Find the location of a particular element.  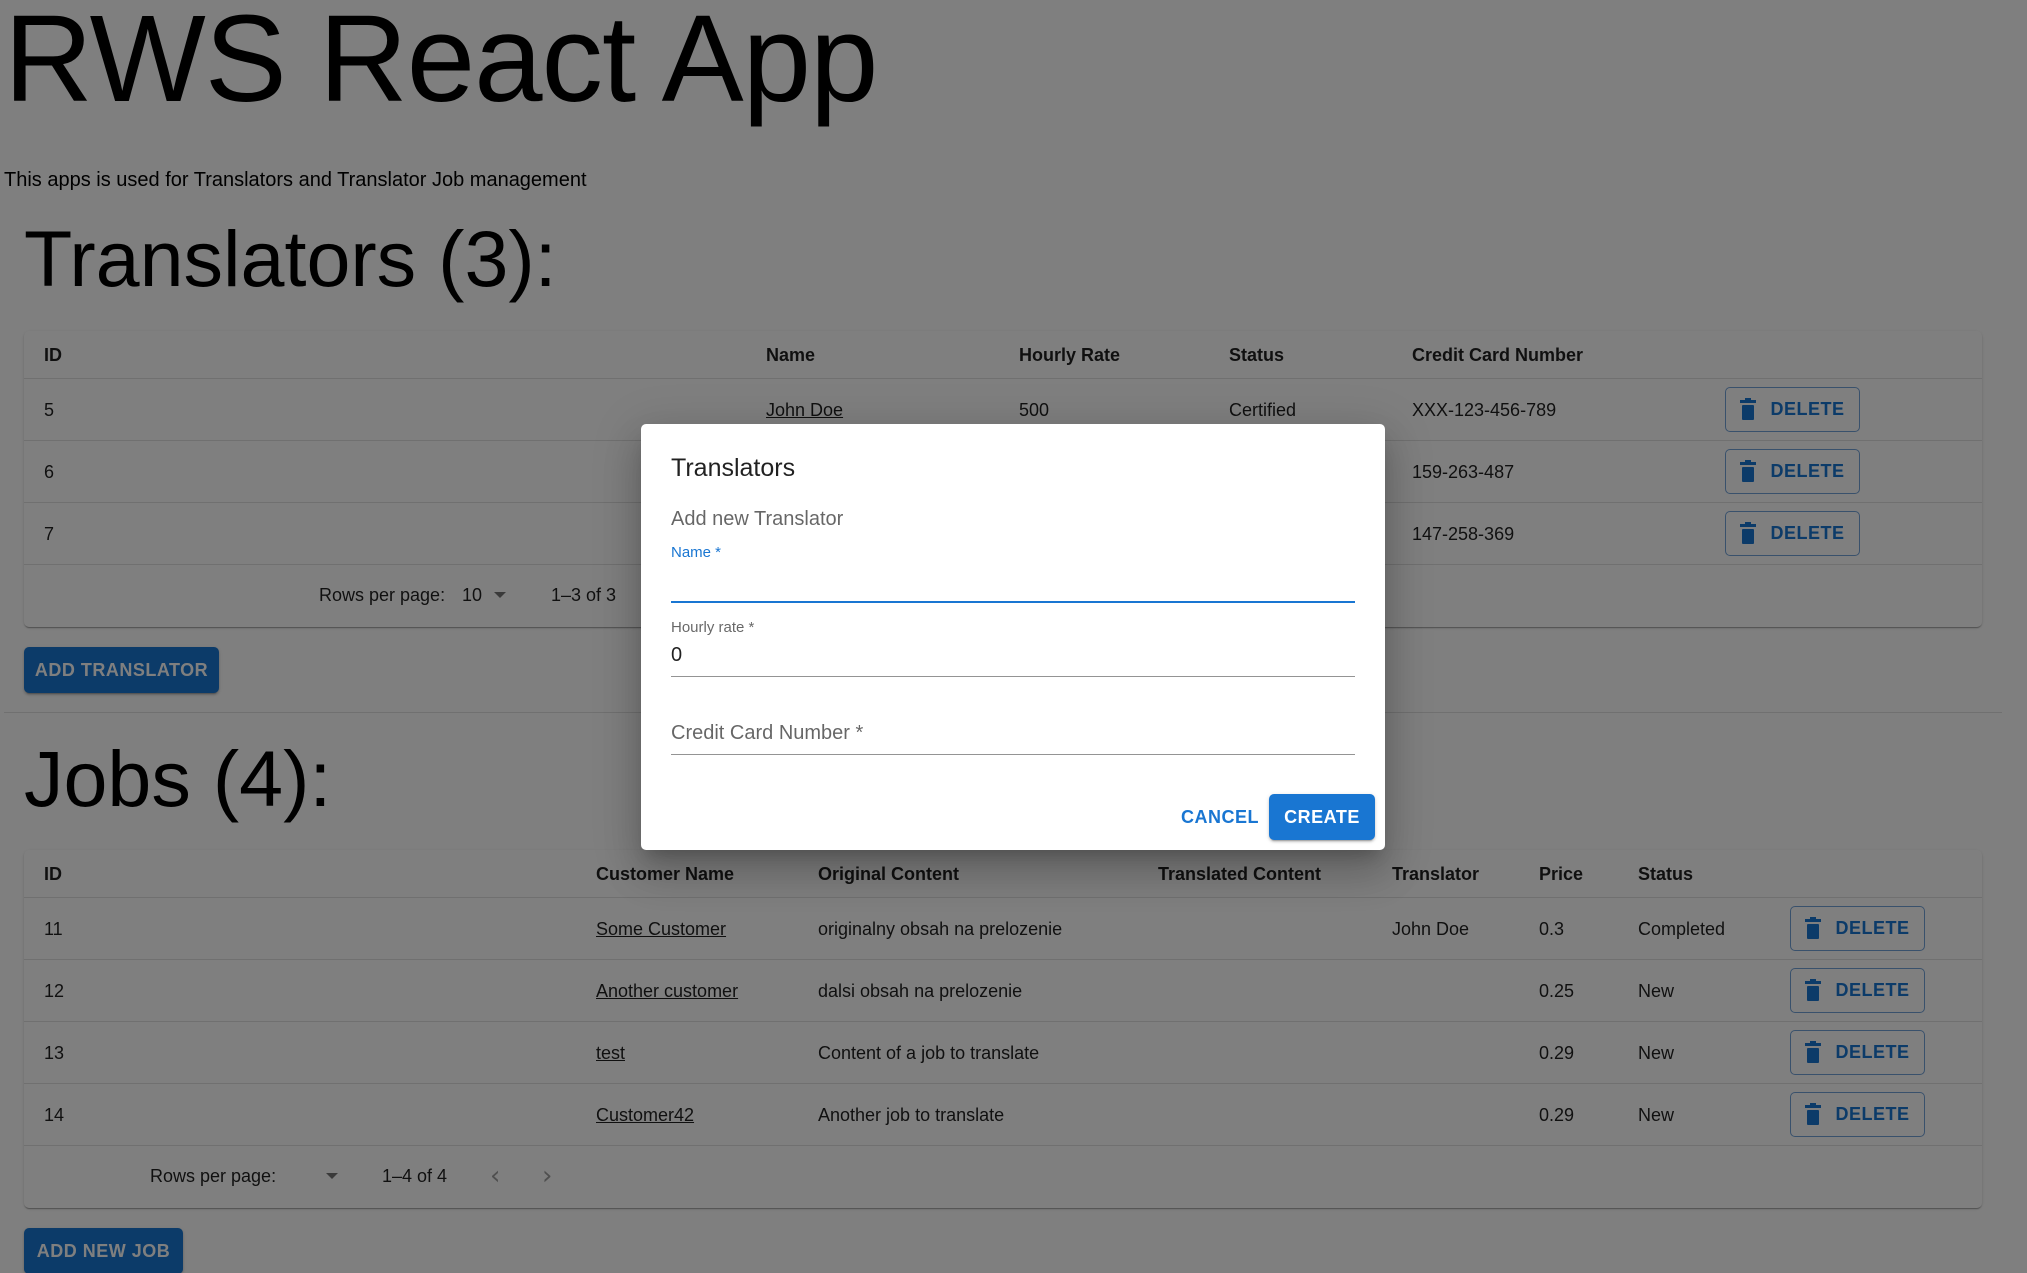

create-button: CREATE is located at coordinates (1322, 817).